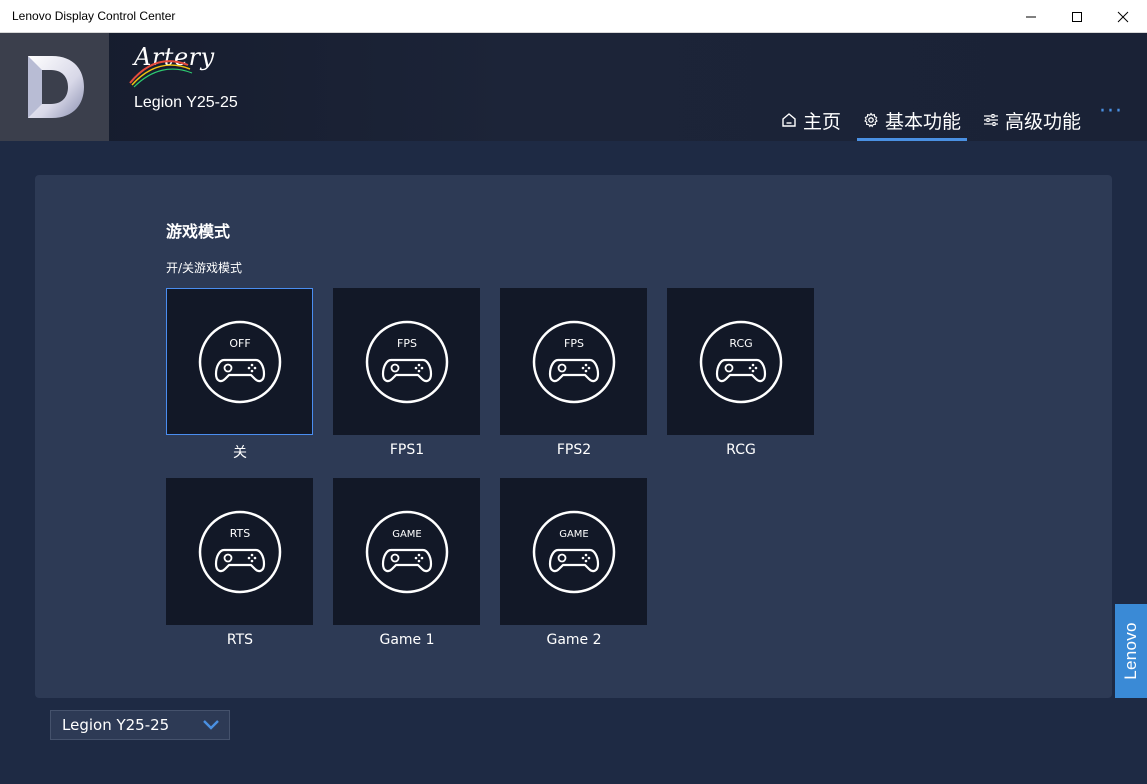  I want to click on section-subtitle: 开/关游戏模式, so click(204, 268).